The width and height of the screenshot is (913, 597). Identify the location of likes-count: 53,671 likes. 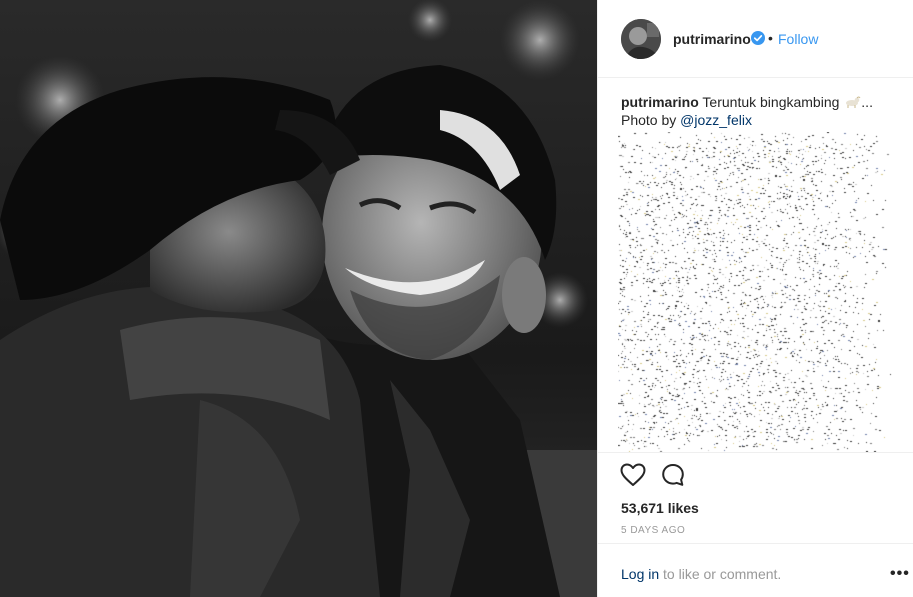
(660, 508).